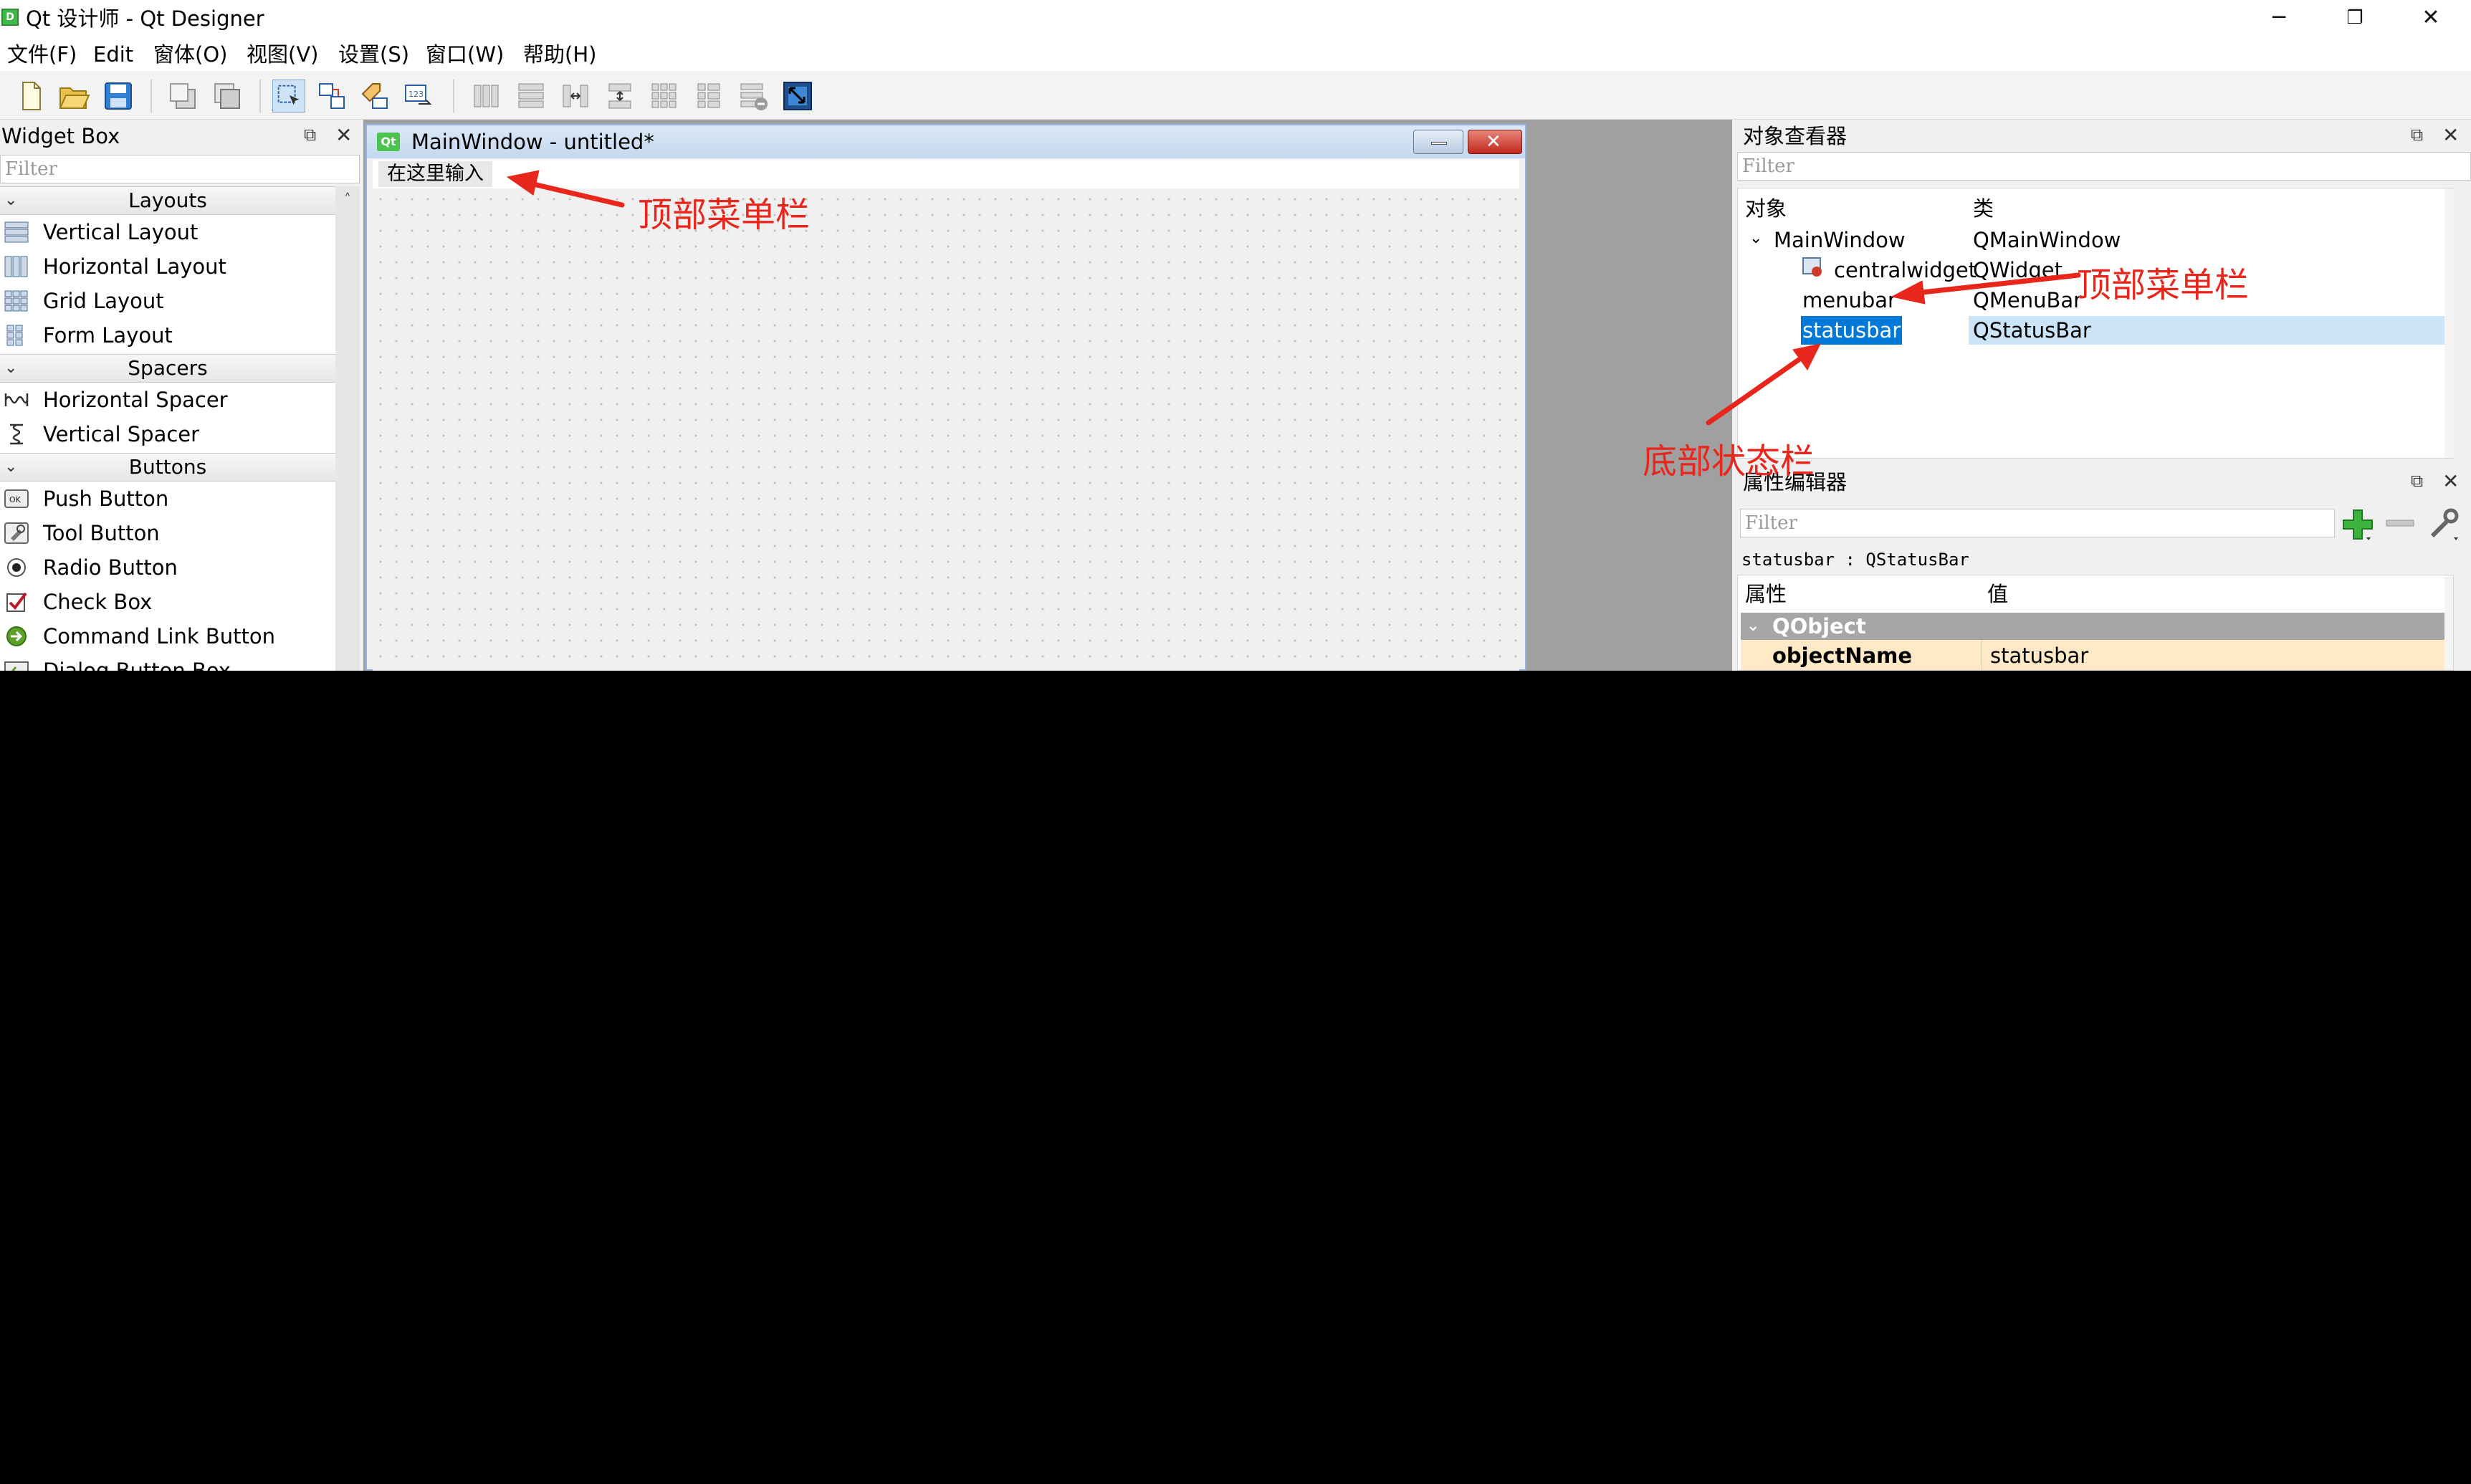  Describe the element at coordinates (121, 232) in the screenshot. I see `widget-label: Vertical Layout` at that location.